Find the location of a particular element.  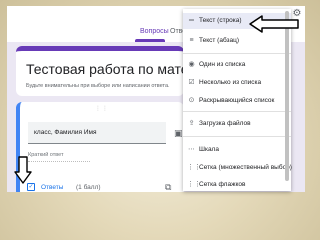

radio-icon: ◉ is located at coordinates (191, 64).